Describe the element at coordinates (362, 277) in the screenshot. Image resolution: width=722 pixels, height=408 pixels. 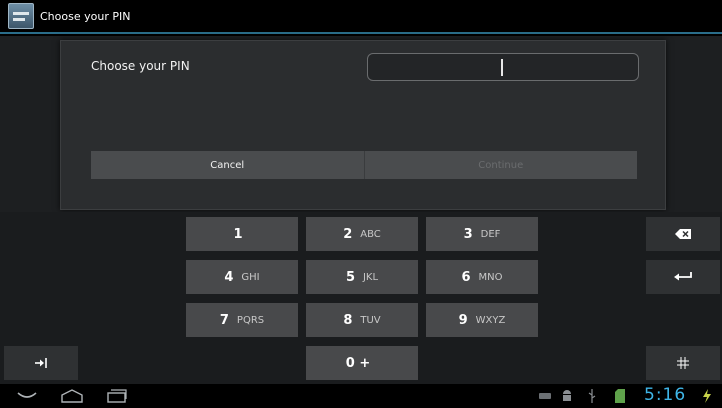
I see `key-5: 5 JKL` at that location.